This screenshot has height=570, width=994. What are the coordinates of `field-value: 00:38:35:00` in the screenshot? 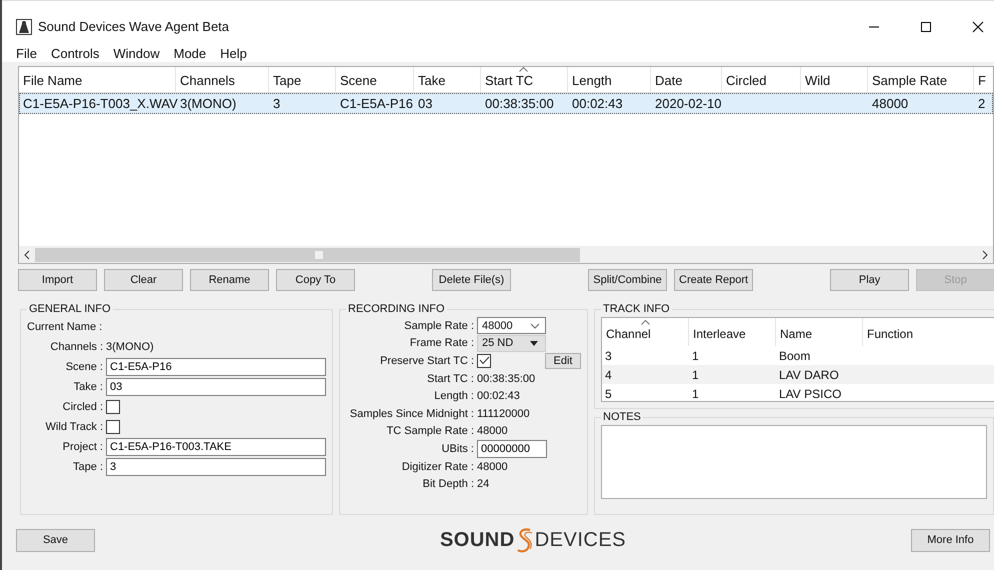 It's located at (506, 378).